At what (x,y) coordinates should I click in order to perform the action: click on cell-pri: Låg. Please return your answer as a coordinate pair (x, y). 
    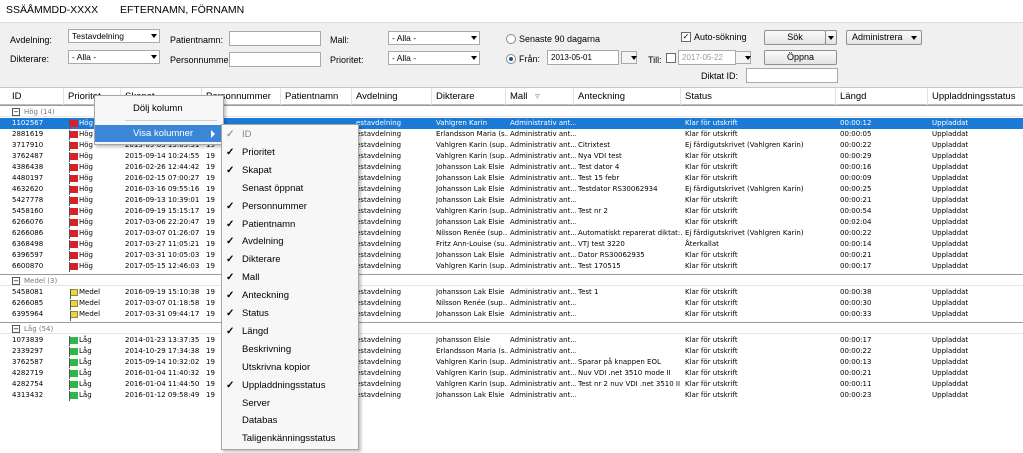
    Looking at the image, I should click on (85, 373).